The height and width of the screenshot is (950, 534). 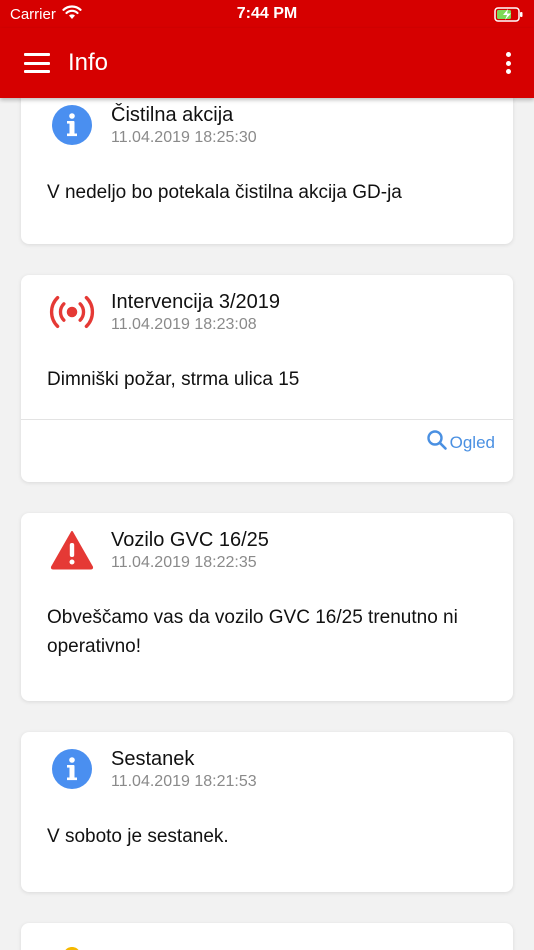 What do you see at coordinates (72, 550) in the screenshot?
I see `warning-icon` at bounding box center [72, 550].